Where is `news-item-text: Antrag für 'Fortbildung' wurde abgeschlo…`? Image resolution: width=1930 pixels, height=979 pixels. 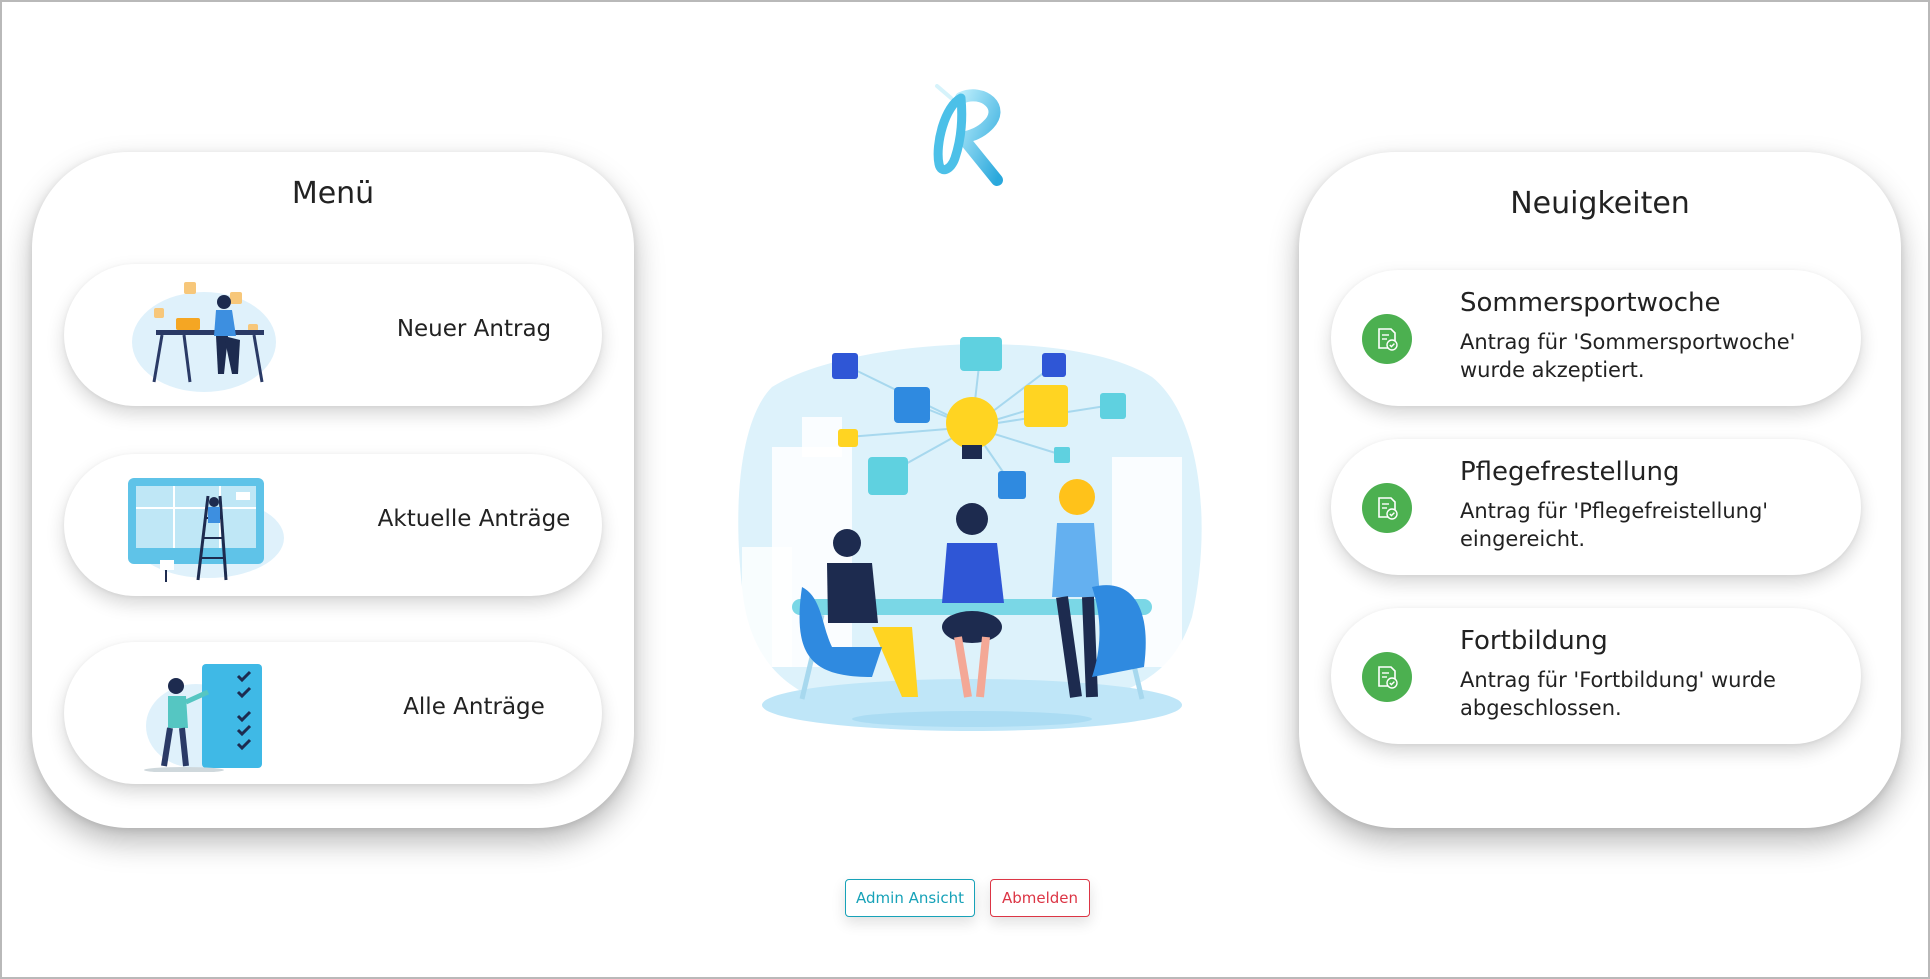
news-item-text: Antrag für 'Fortbildung' wurde abgeschlo… is located at coordinates (1618, 694).